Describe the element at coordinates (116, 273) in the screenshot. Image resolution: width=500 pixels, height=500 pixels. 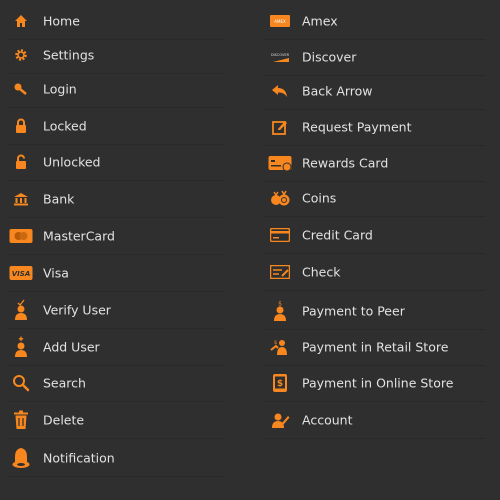
I see `list-item-visa: VISA Visa` at that location.